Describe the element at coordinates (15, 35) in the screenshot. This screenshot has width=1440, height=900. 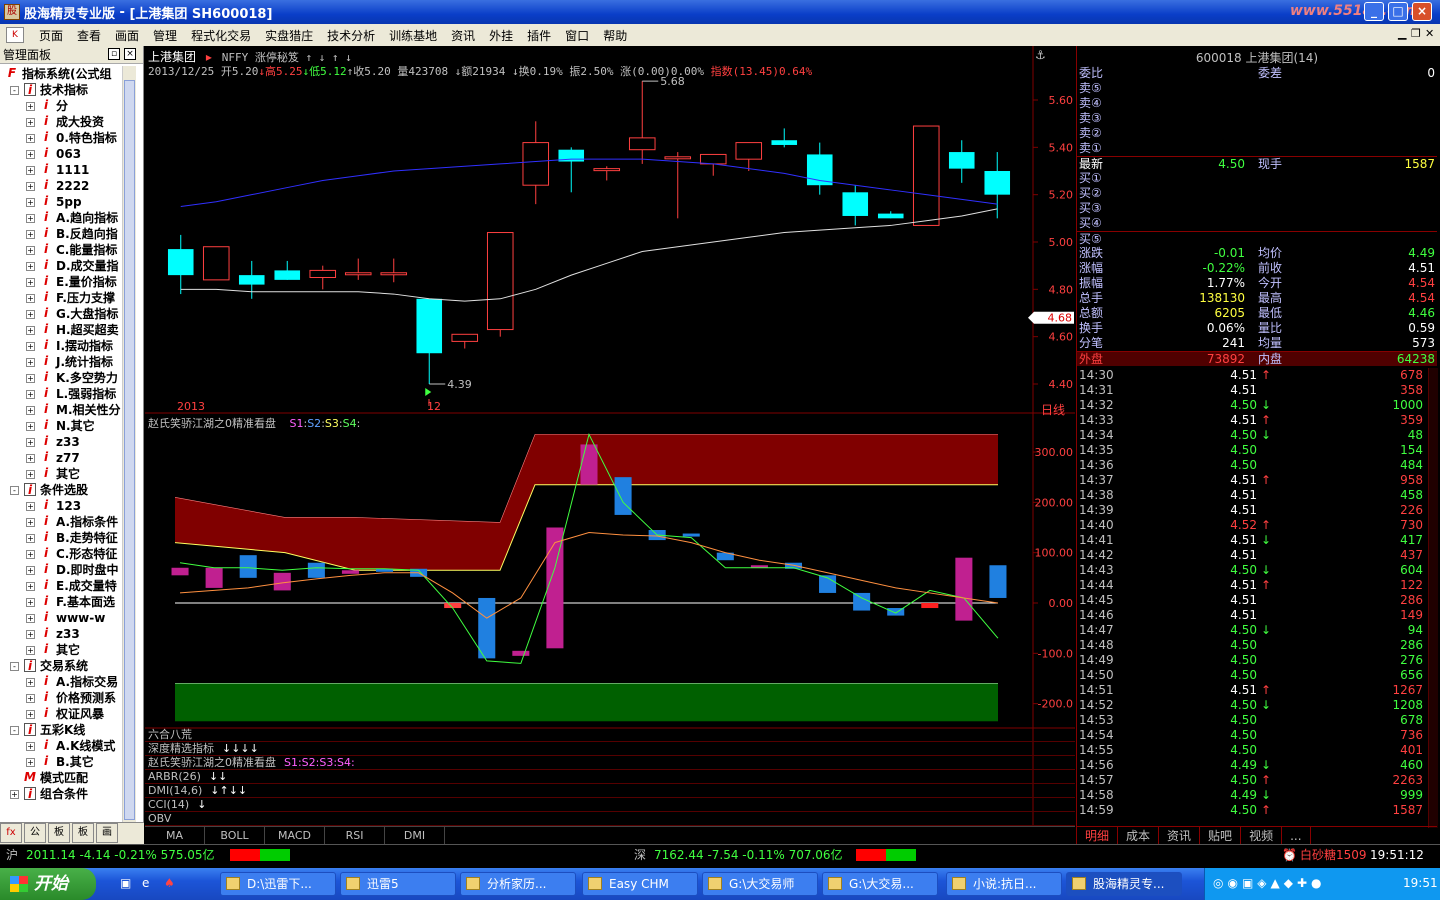
I see `chart-app-icon: K` at that location.